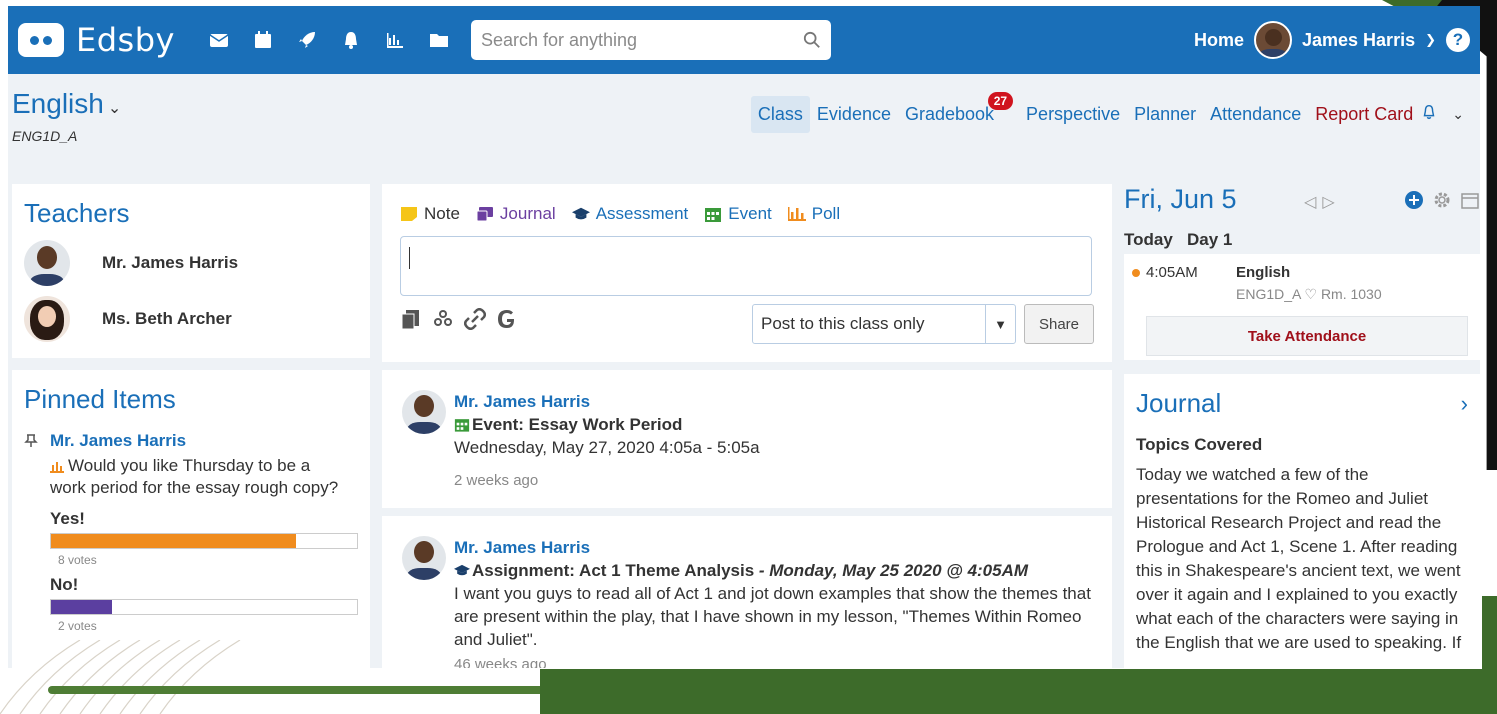  What do you see at coordinates (1458, 40) in the screenshot?
I see `help-icon: ?` at bounding box center [1458, 40].